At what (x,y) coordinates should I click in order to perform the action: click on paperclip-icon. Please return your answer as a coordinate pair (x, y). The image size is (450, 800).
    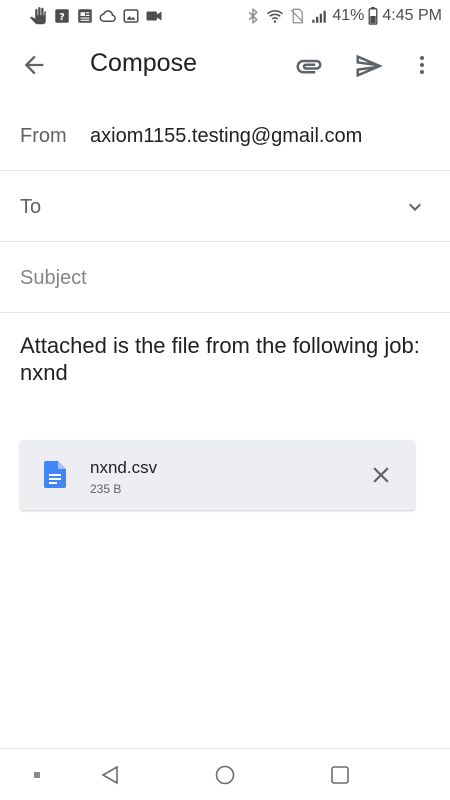
    Looking at the image, I should click on (309, 66).